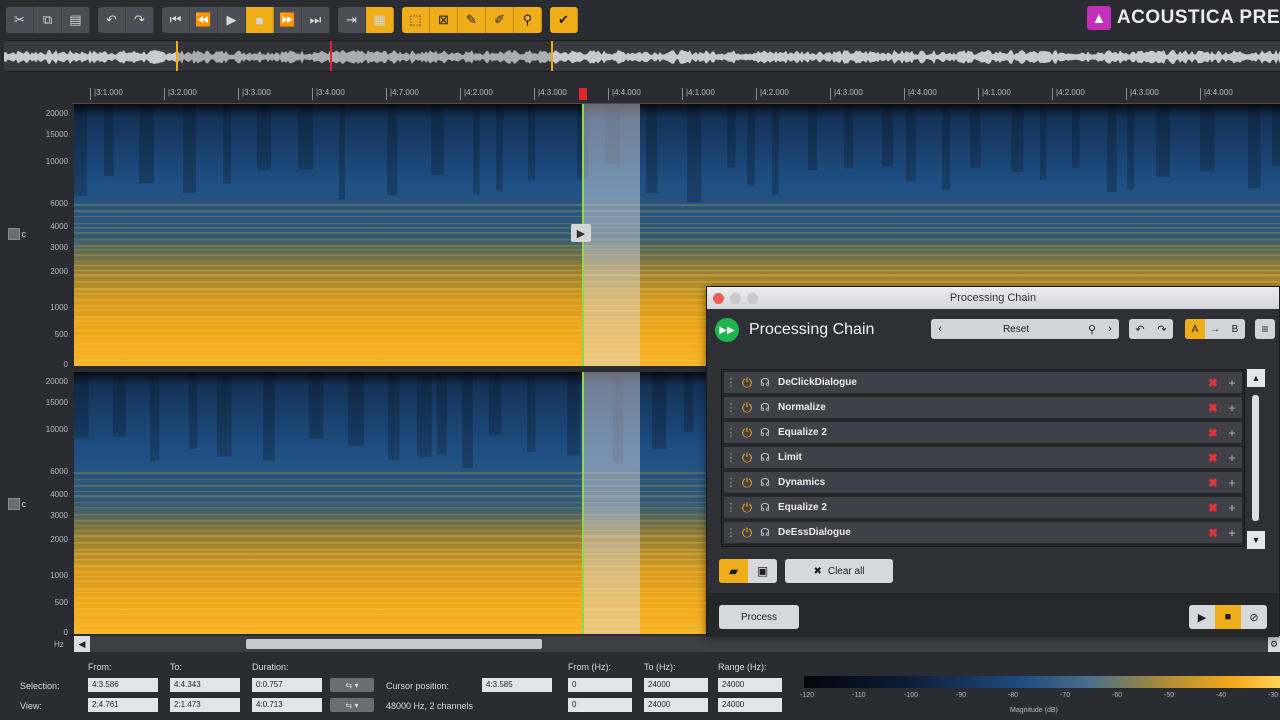  What do you see at coordinates (583, 94) in the screenshot?
I see `playhead-marker` at bounding box center [583, 94].